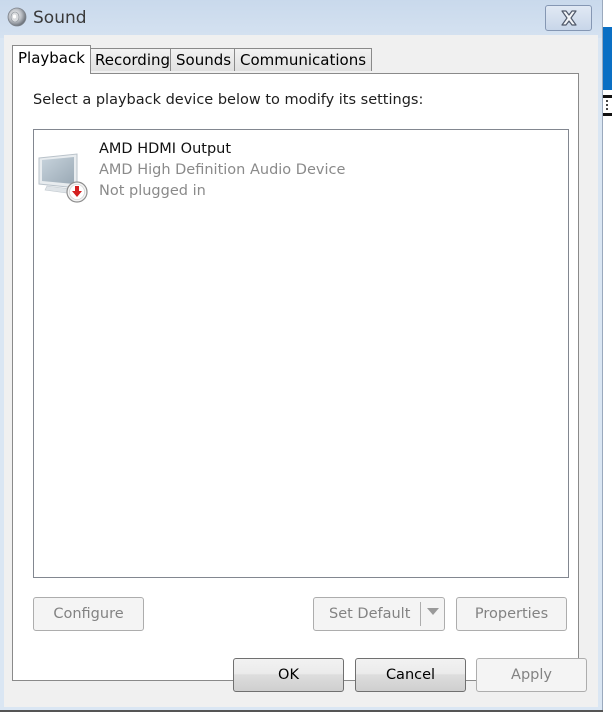 This screenshot has height=712, width=612. I want to click on tab-sounds: Sounds, so click(204, 59).